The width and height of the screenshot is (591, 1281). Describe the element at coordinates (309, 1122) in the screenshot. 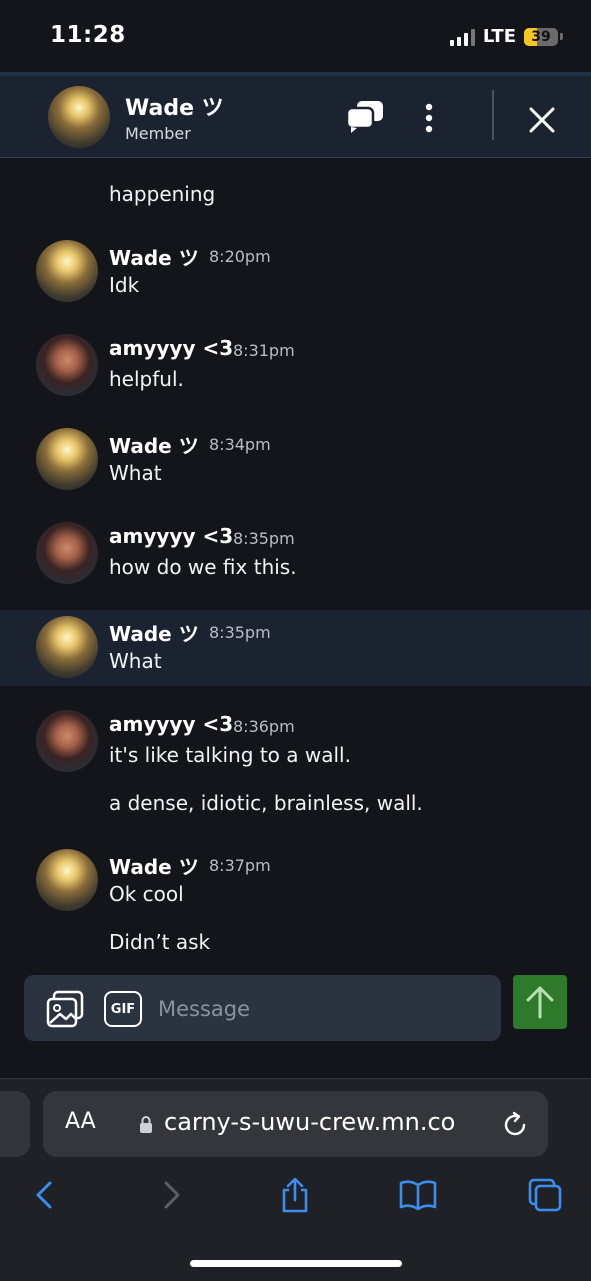

I see `url-text: carny-s-uwu-crew.mn.co` at that location.